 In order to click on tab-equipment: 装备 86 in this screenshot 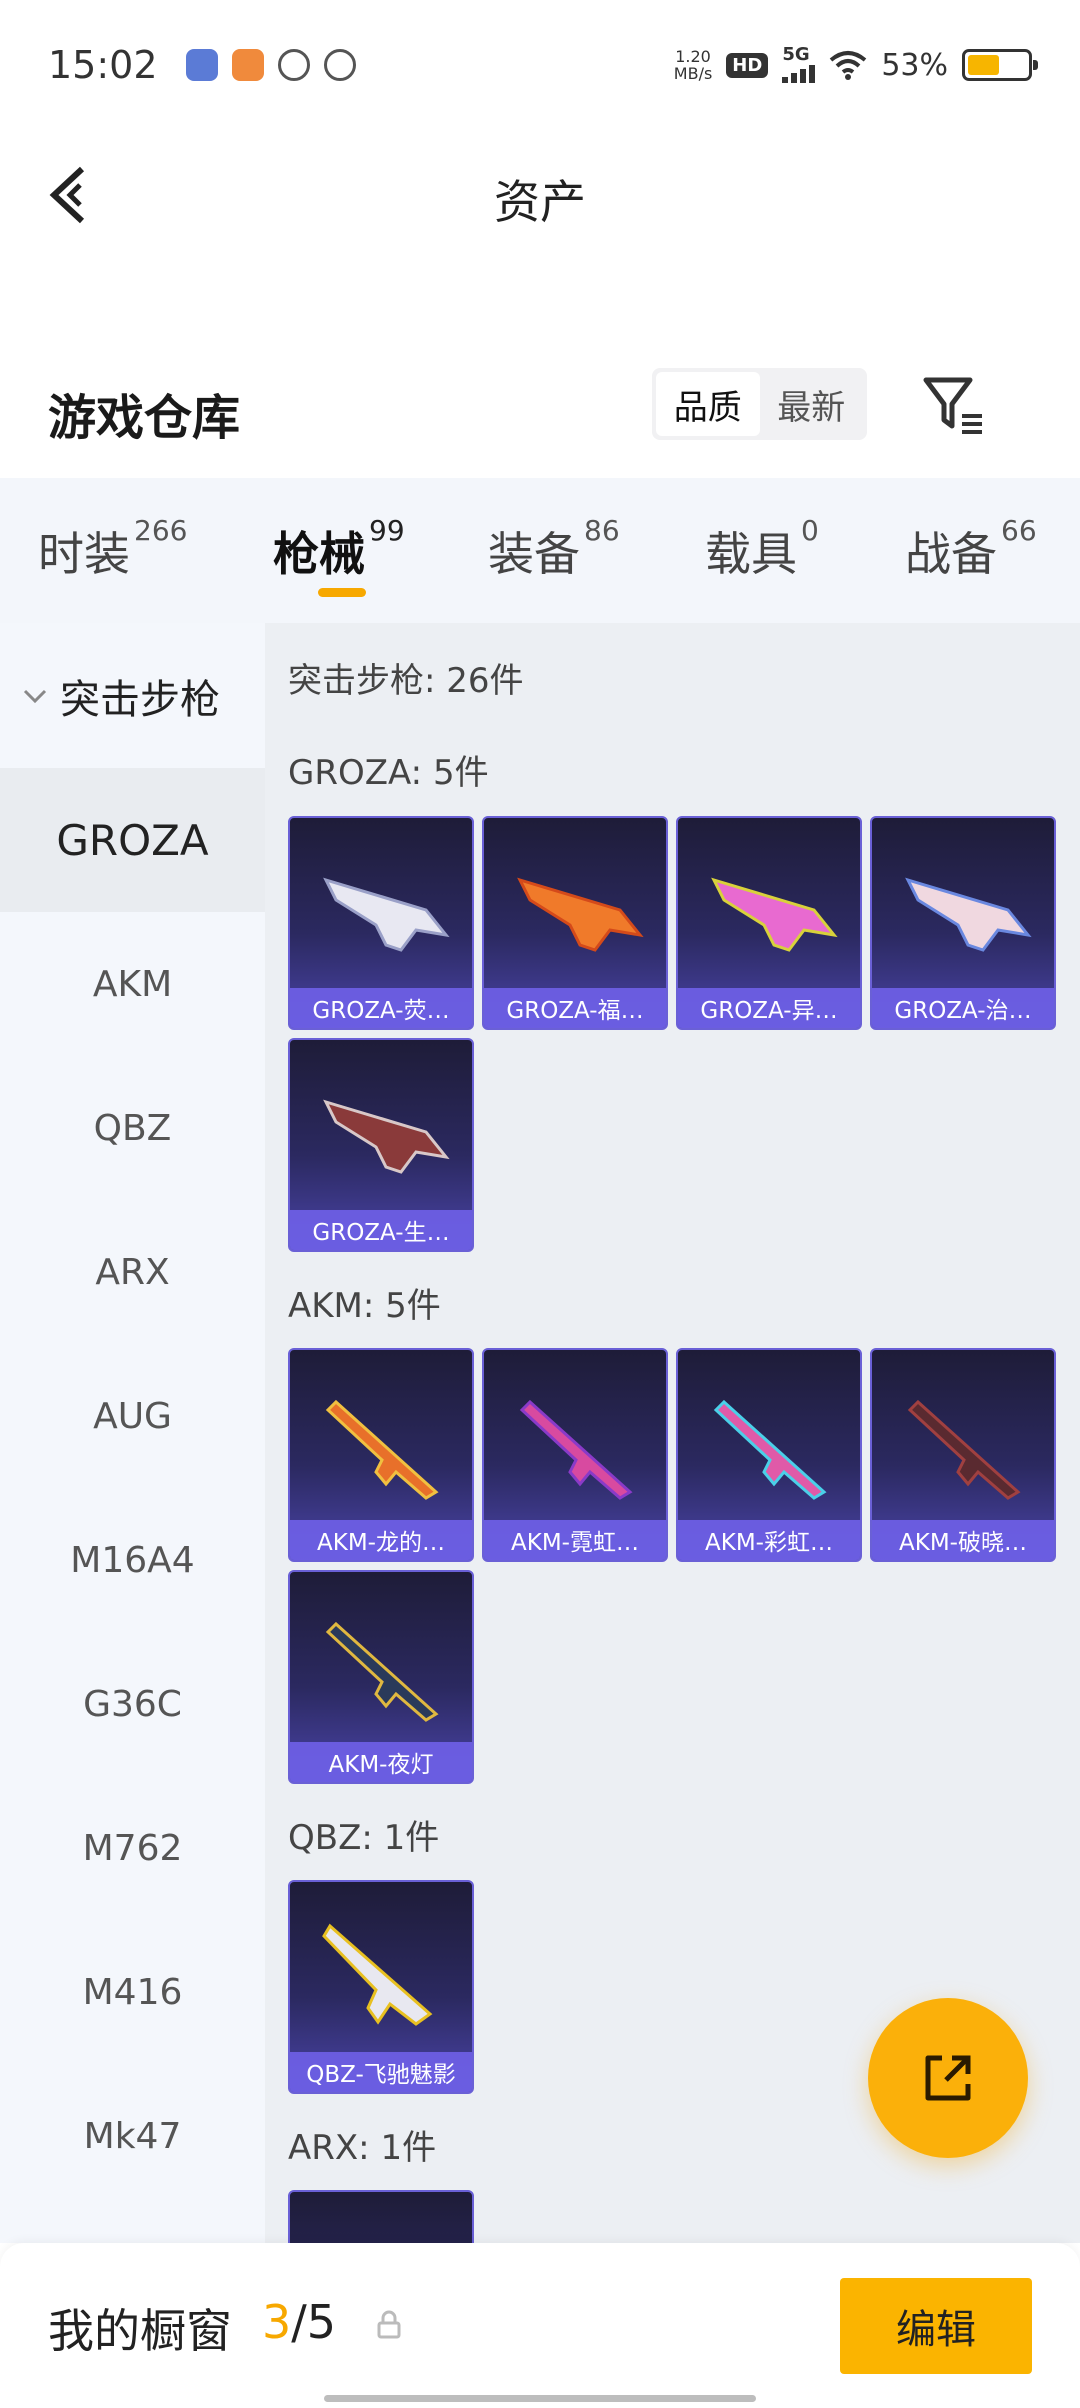, I will do `click(554, 549)`.